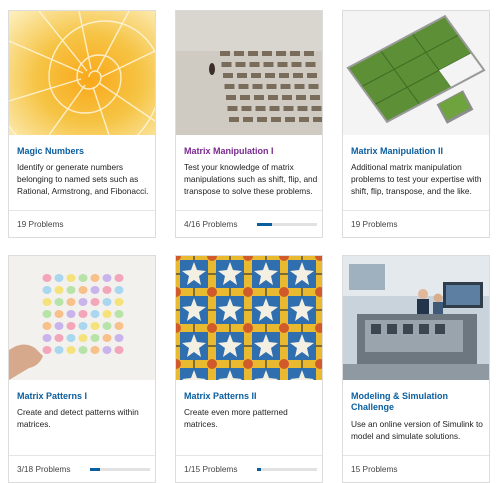 The image size is (500, 483). Describe the element at coordinates (259, 469) in the screenshot. I see `progress-fill` at that location.